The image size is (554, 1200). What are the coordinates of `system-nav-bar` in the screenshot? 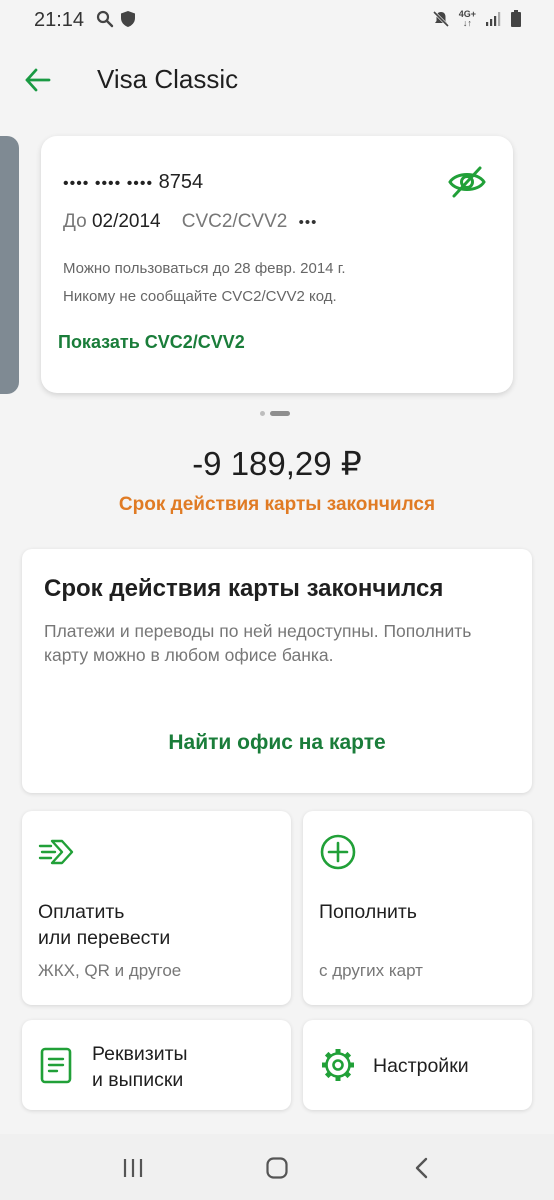 It's located at (277, 1167).